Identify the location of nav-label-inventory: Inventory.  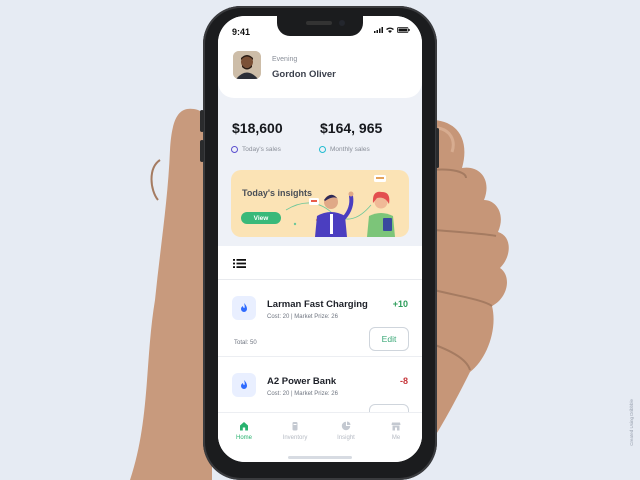
(295, 438).